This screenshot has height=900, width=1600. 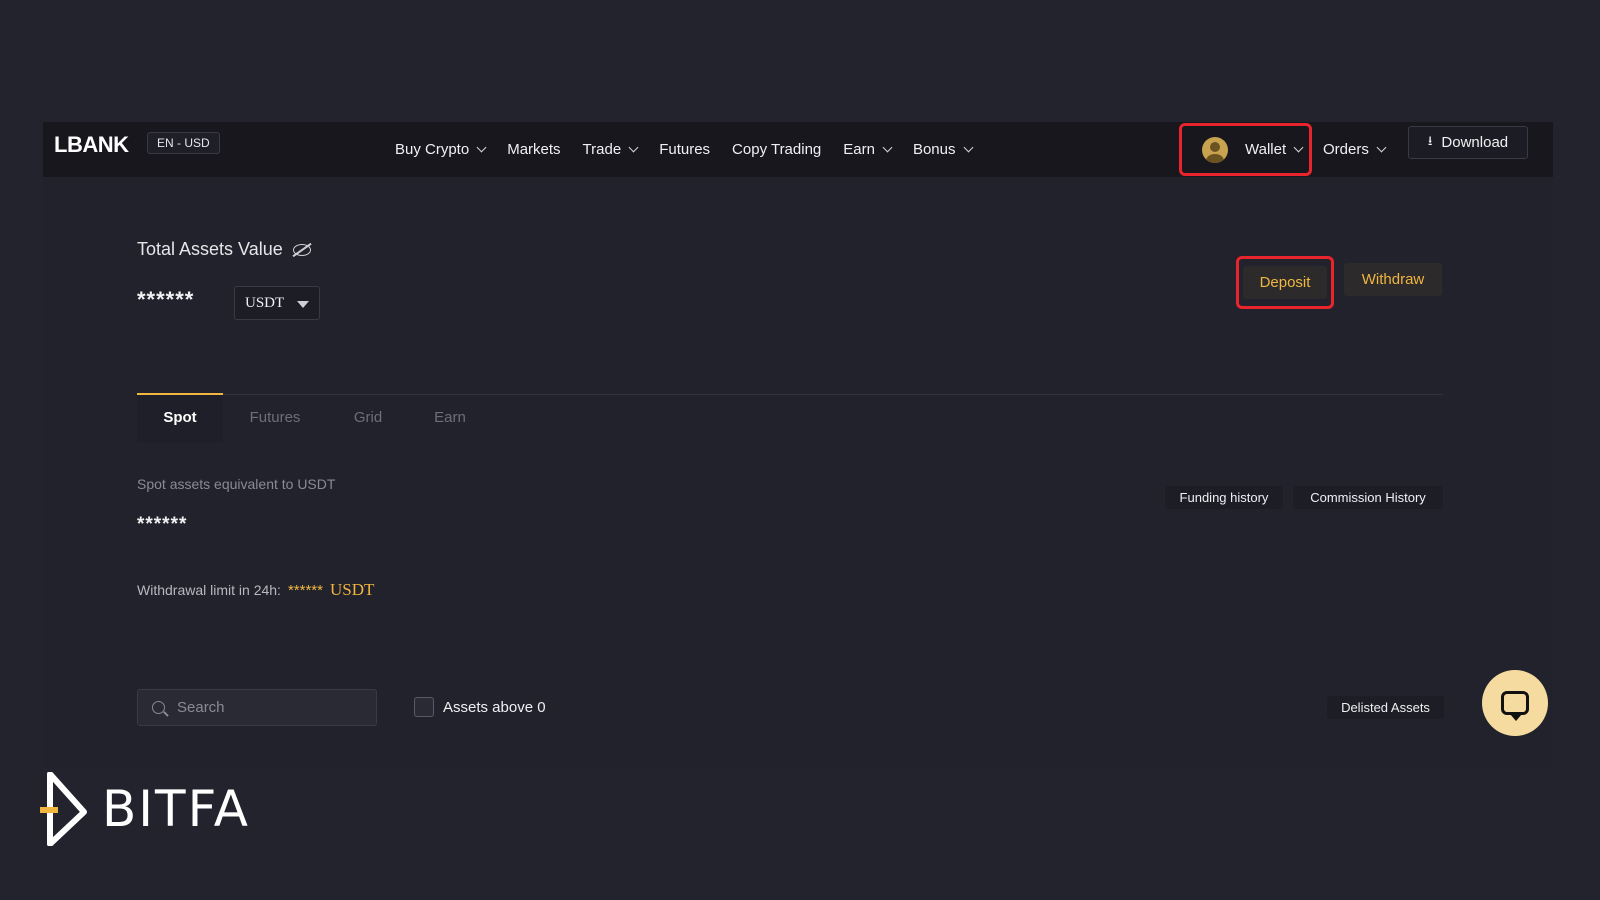 I want to click on deposit-button: Deposit, so click(x=1285, y=282).